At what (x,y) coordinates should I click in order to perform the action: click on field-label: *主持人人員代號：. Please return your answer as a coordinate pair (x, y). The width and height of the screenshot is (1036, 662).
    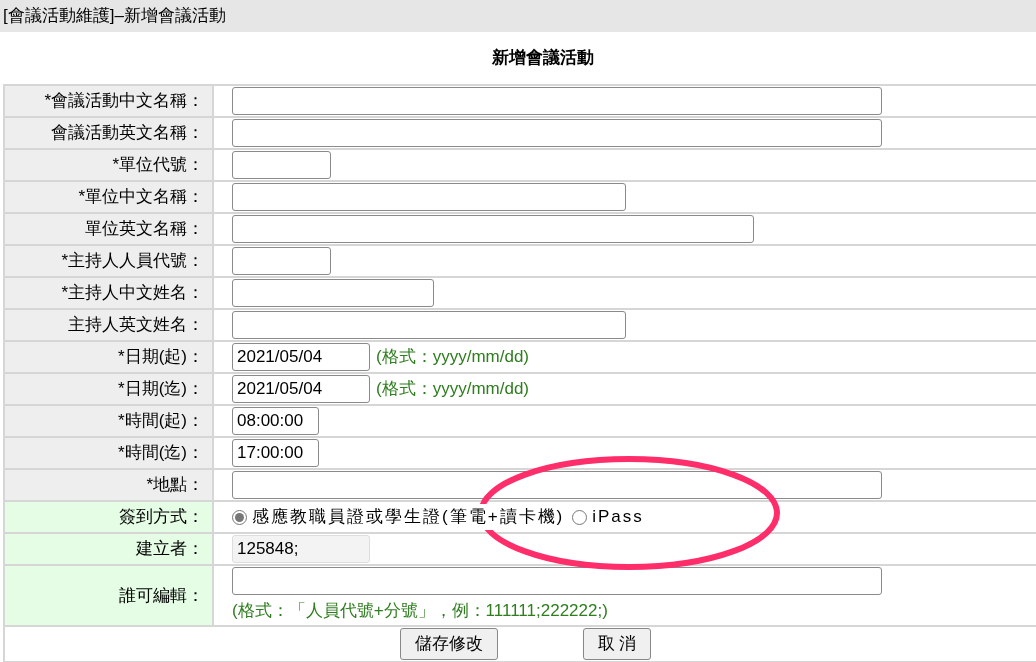
    Looking at the image, I should click on (108, 261).